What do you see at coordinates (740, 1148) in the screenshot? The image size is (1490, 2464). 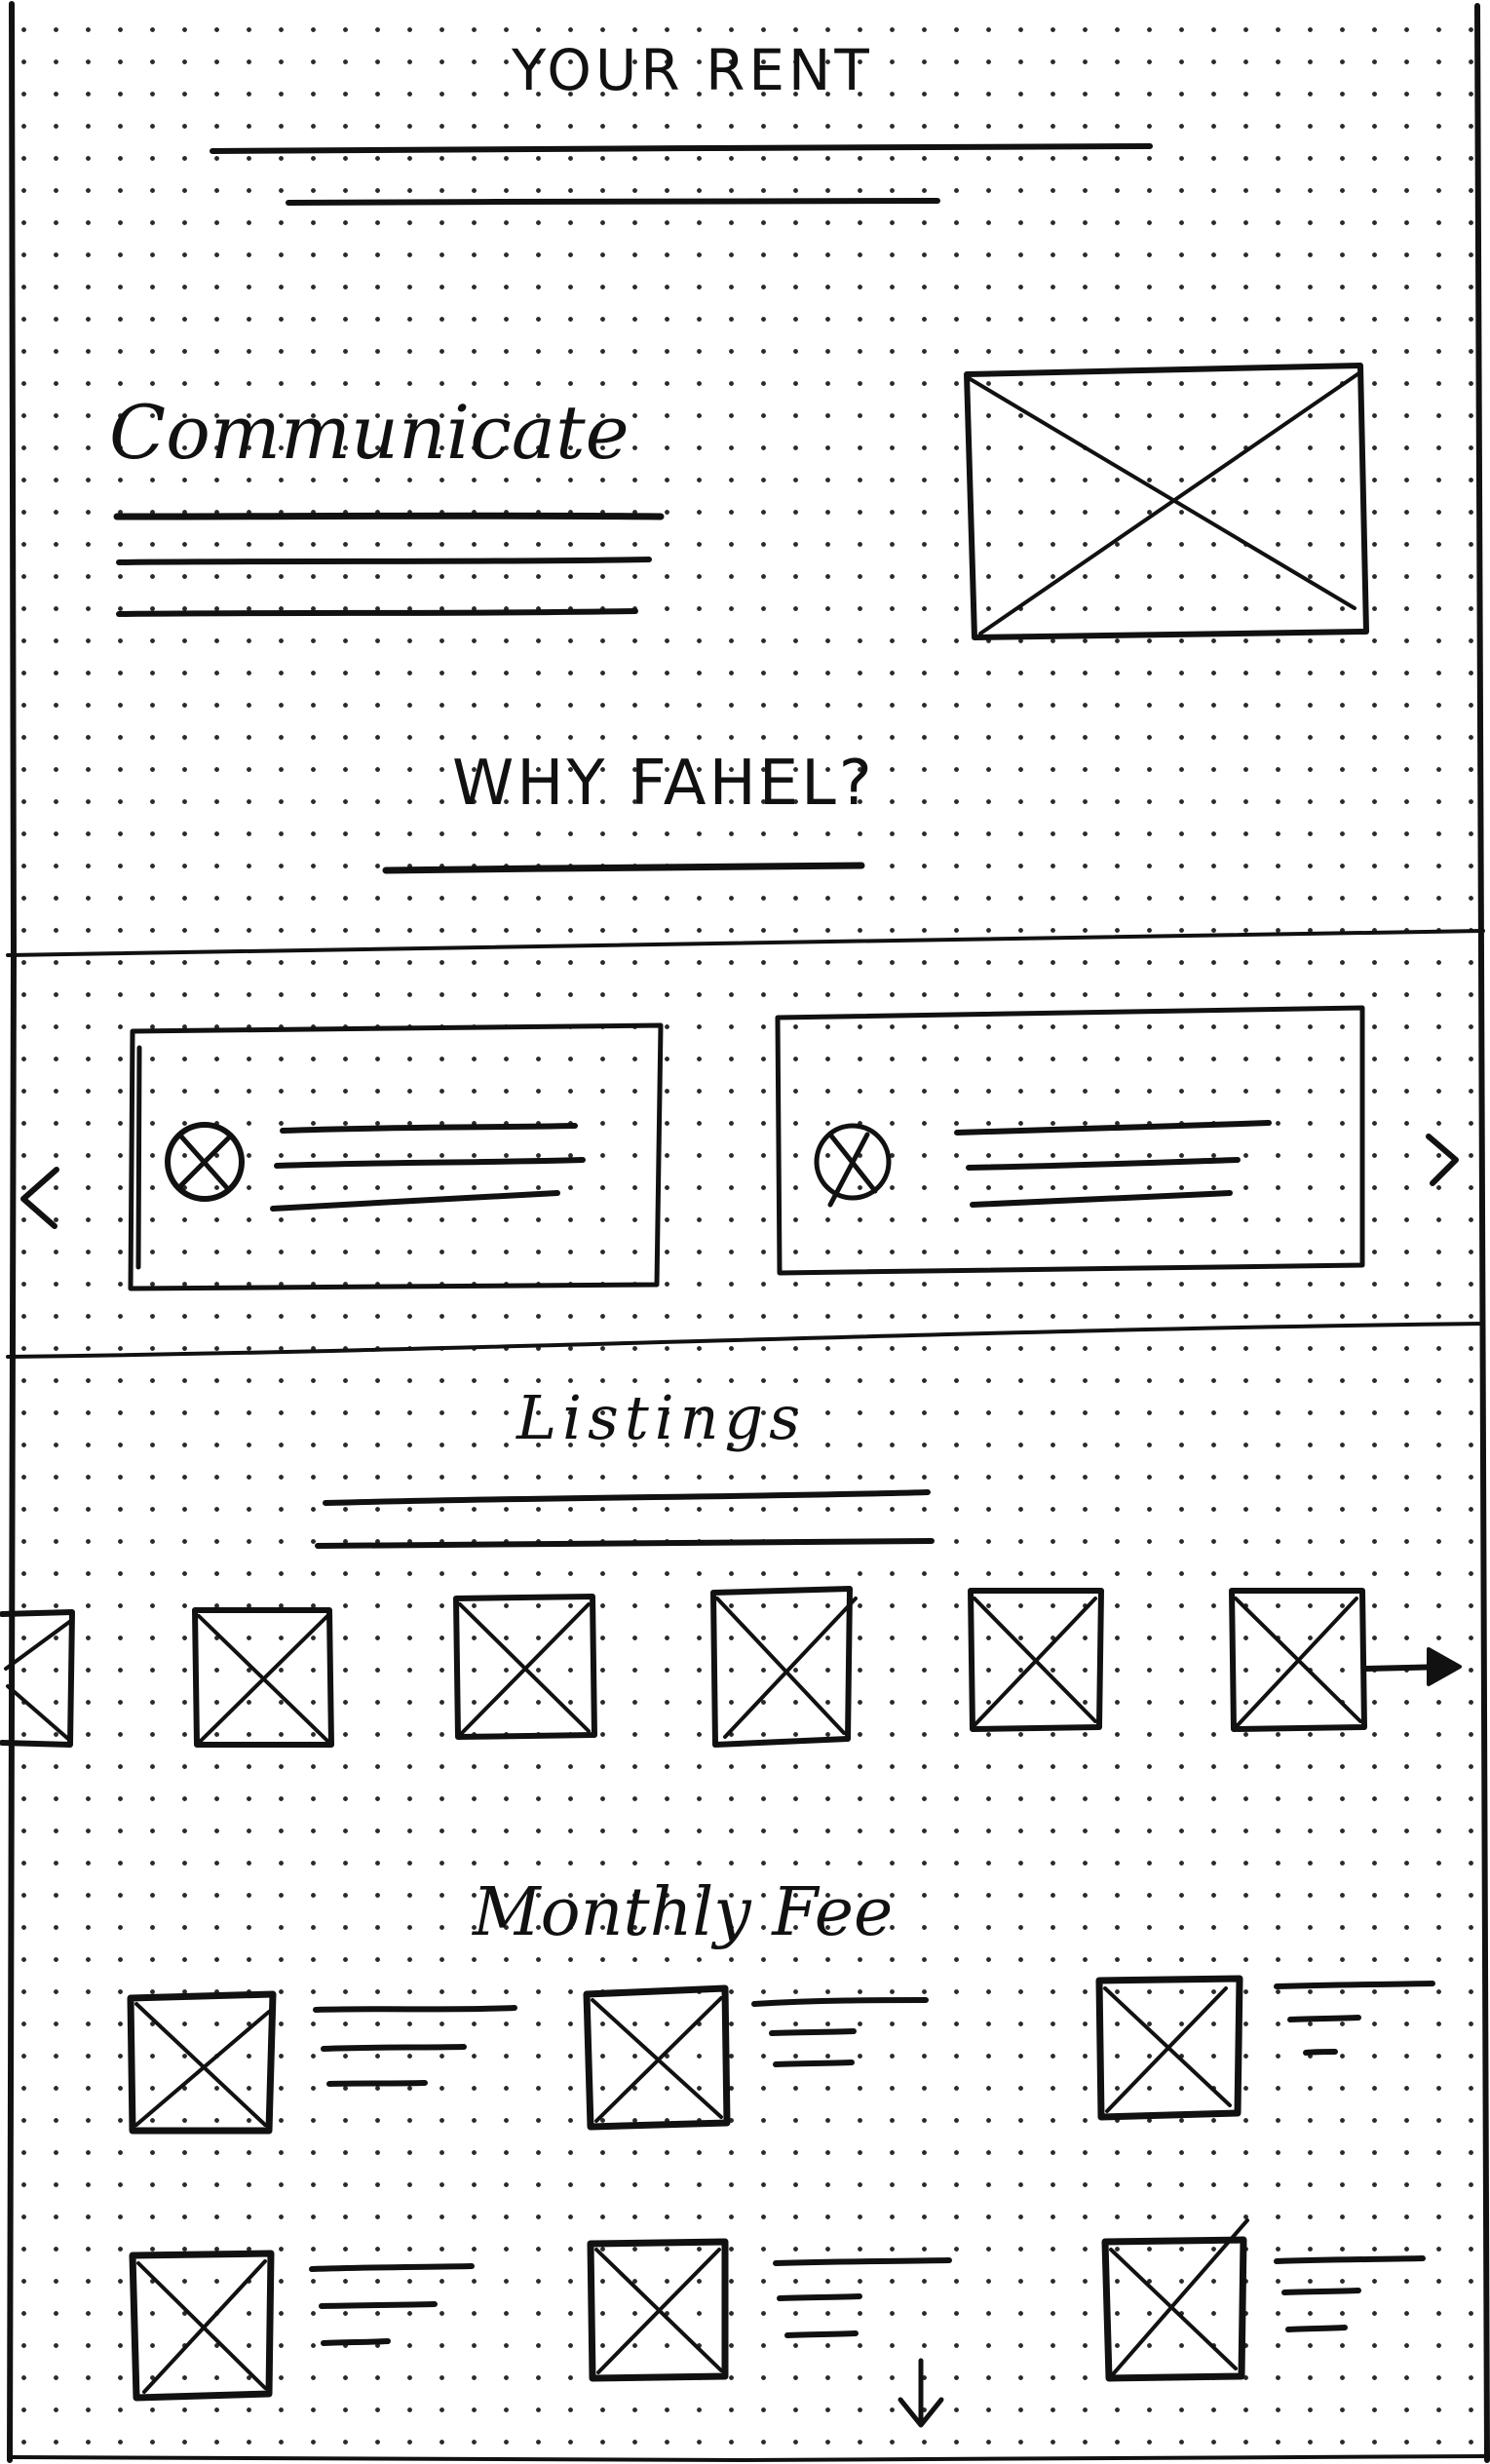 I see `feature-carousel` at bounding box center [740, 1148].